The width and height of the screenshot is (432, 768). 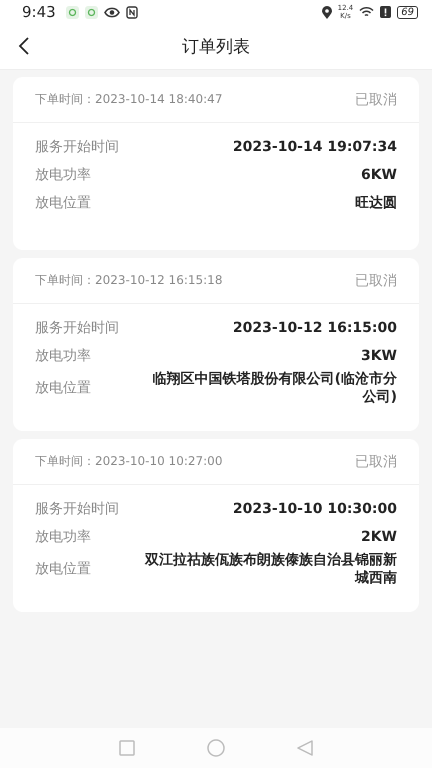 What do you see at coordinates (127, 748) in the screenshot?
I see `recents-icon` at bounding box center [127, 748].